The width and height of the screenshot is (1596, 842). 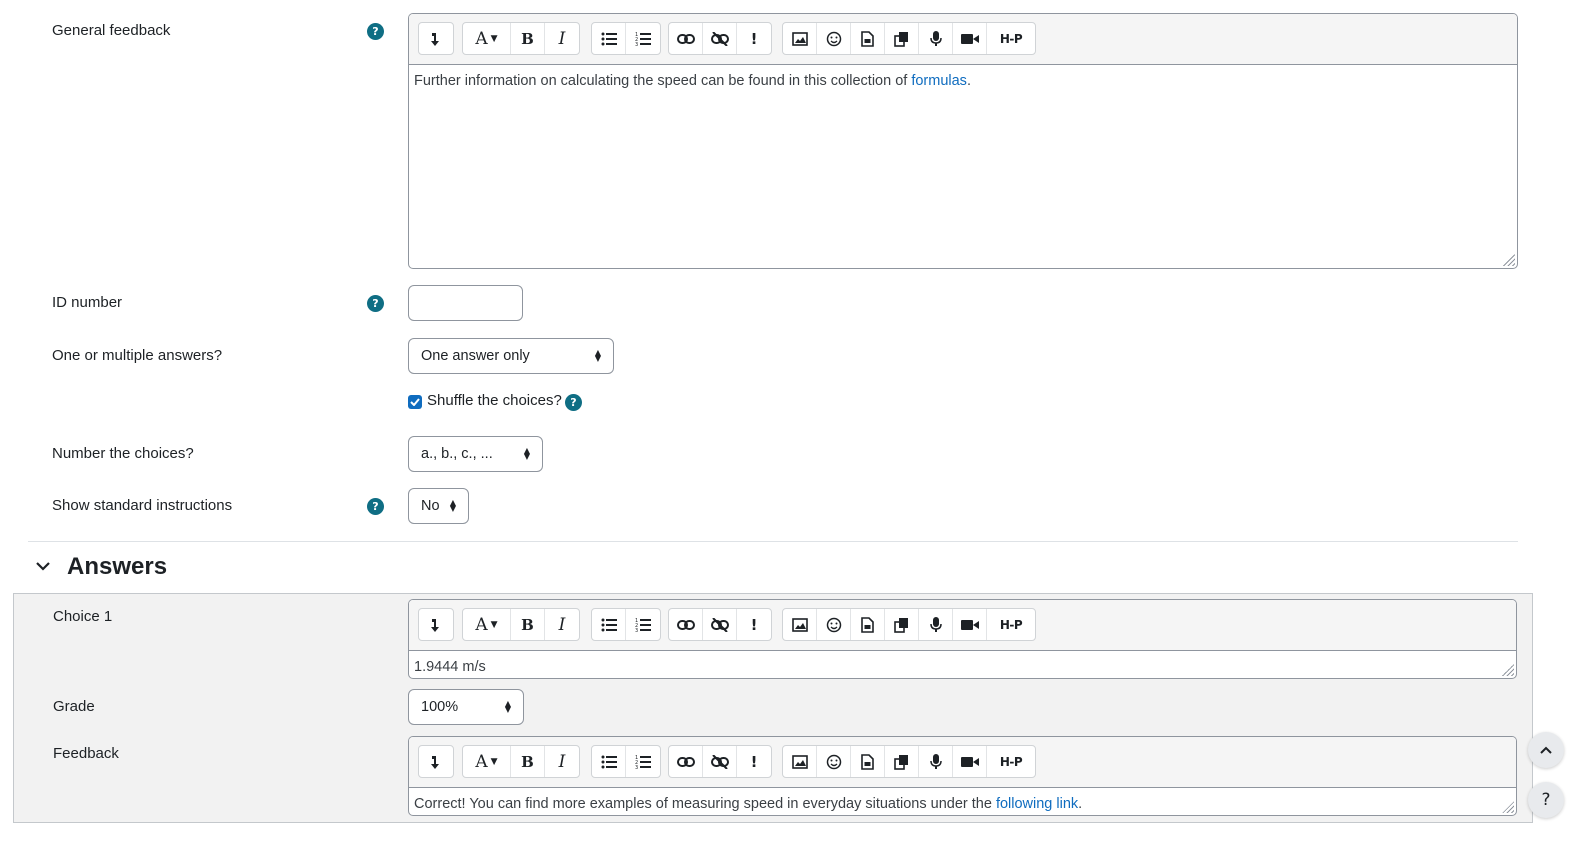 I want to click on choice-1-content: 1.9444 m/s, so click(x=450, y=667).